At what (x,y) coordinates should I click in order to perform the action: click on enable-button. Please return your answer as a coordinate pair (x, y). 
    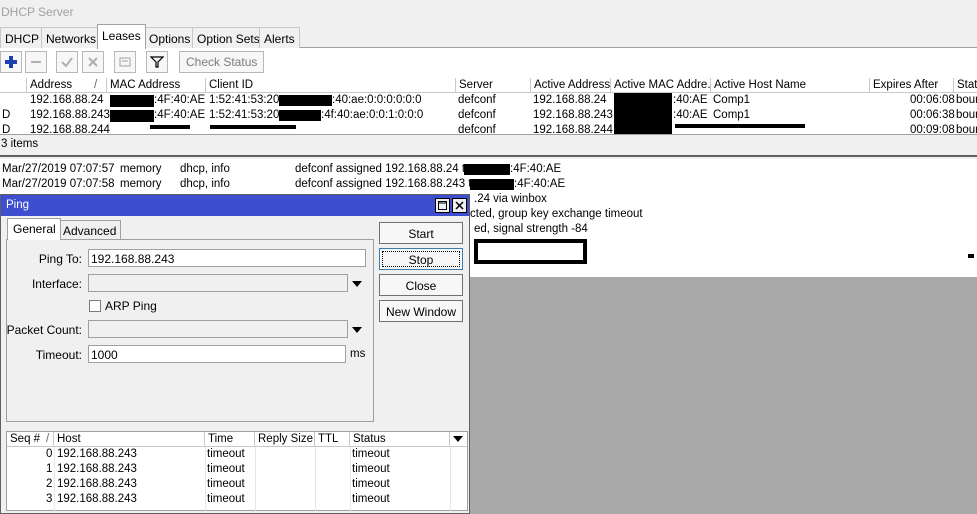
    Looking at the image, I should click on (67, 62).